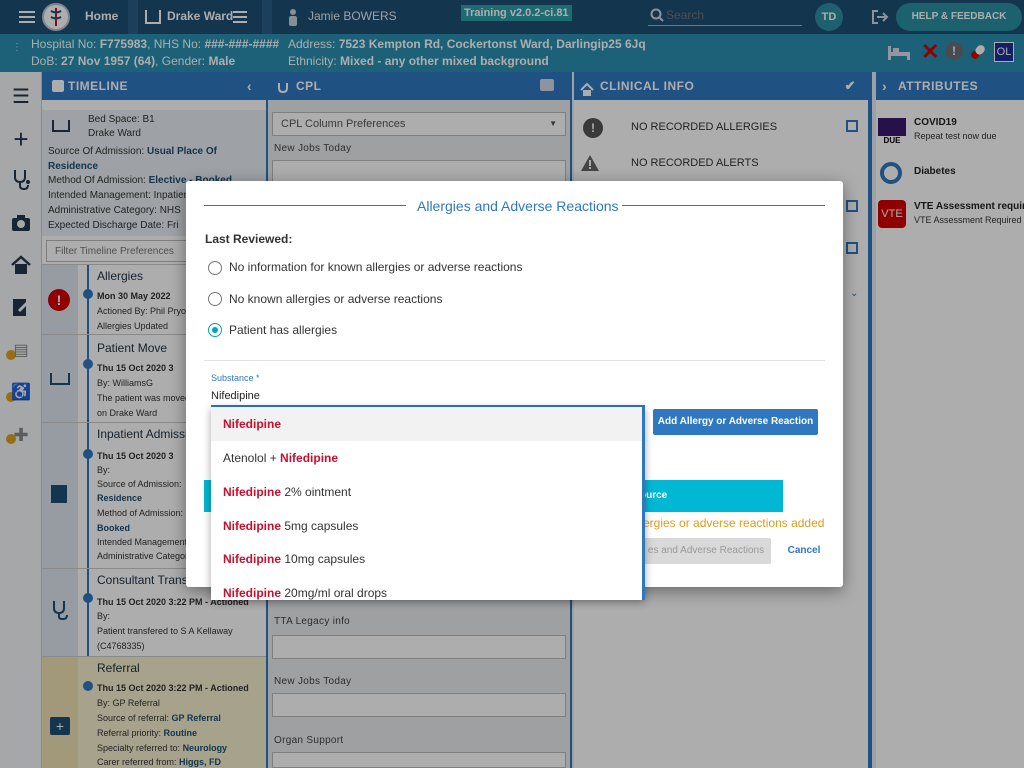  What do you see at coordinates (643, 503) in the screenshot?
I see `dropdown-scrollbar` at bounding box center [643, 503].